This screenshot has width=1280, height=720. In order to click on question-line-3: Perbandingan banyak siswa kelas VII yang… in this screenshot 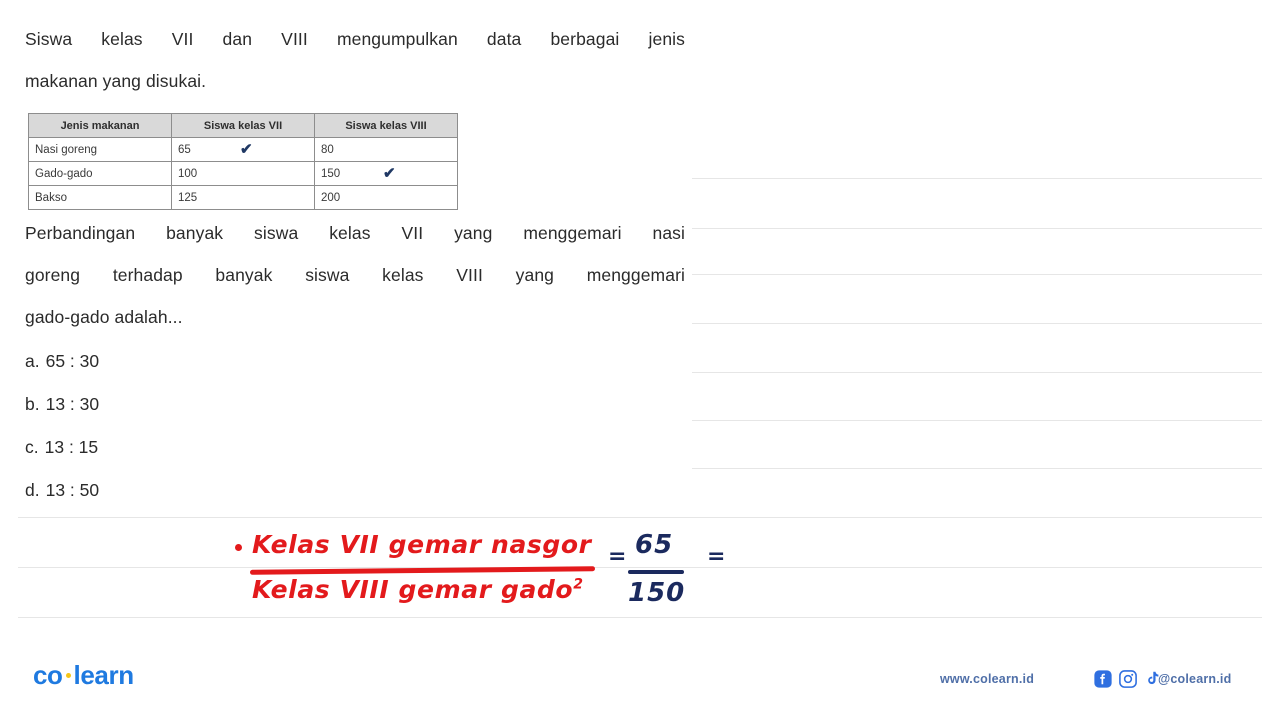, I will do `click(355, 233)`.